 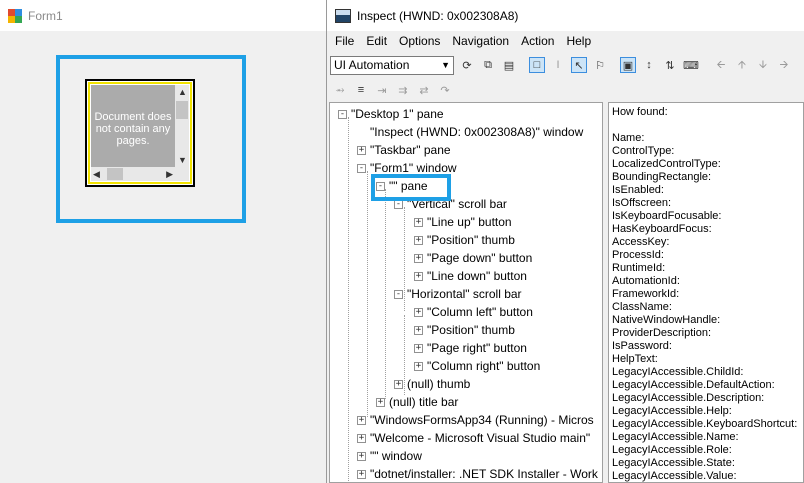 I want to click on property-row: LegacyIAccessible.Help:, so click(x=707, y=411).